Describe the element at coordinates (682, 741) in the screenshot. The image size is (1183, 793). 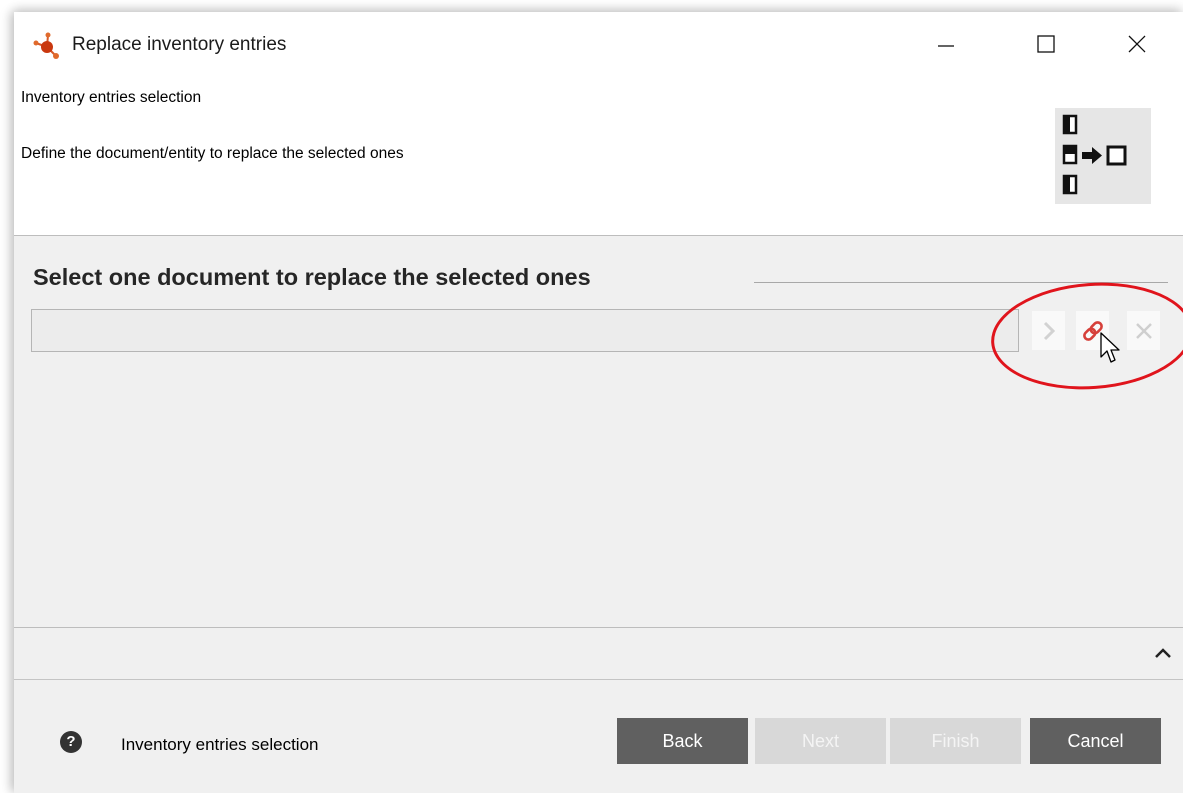
I see `back-button: Back` at that location.